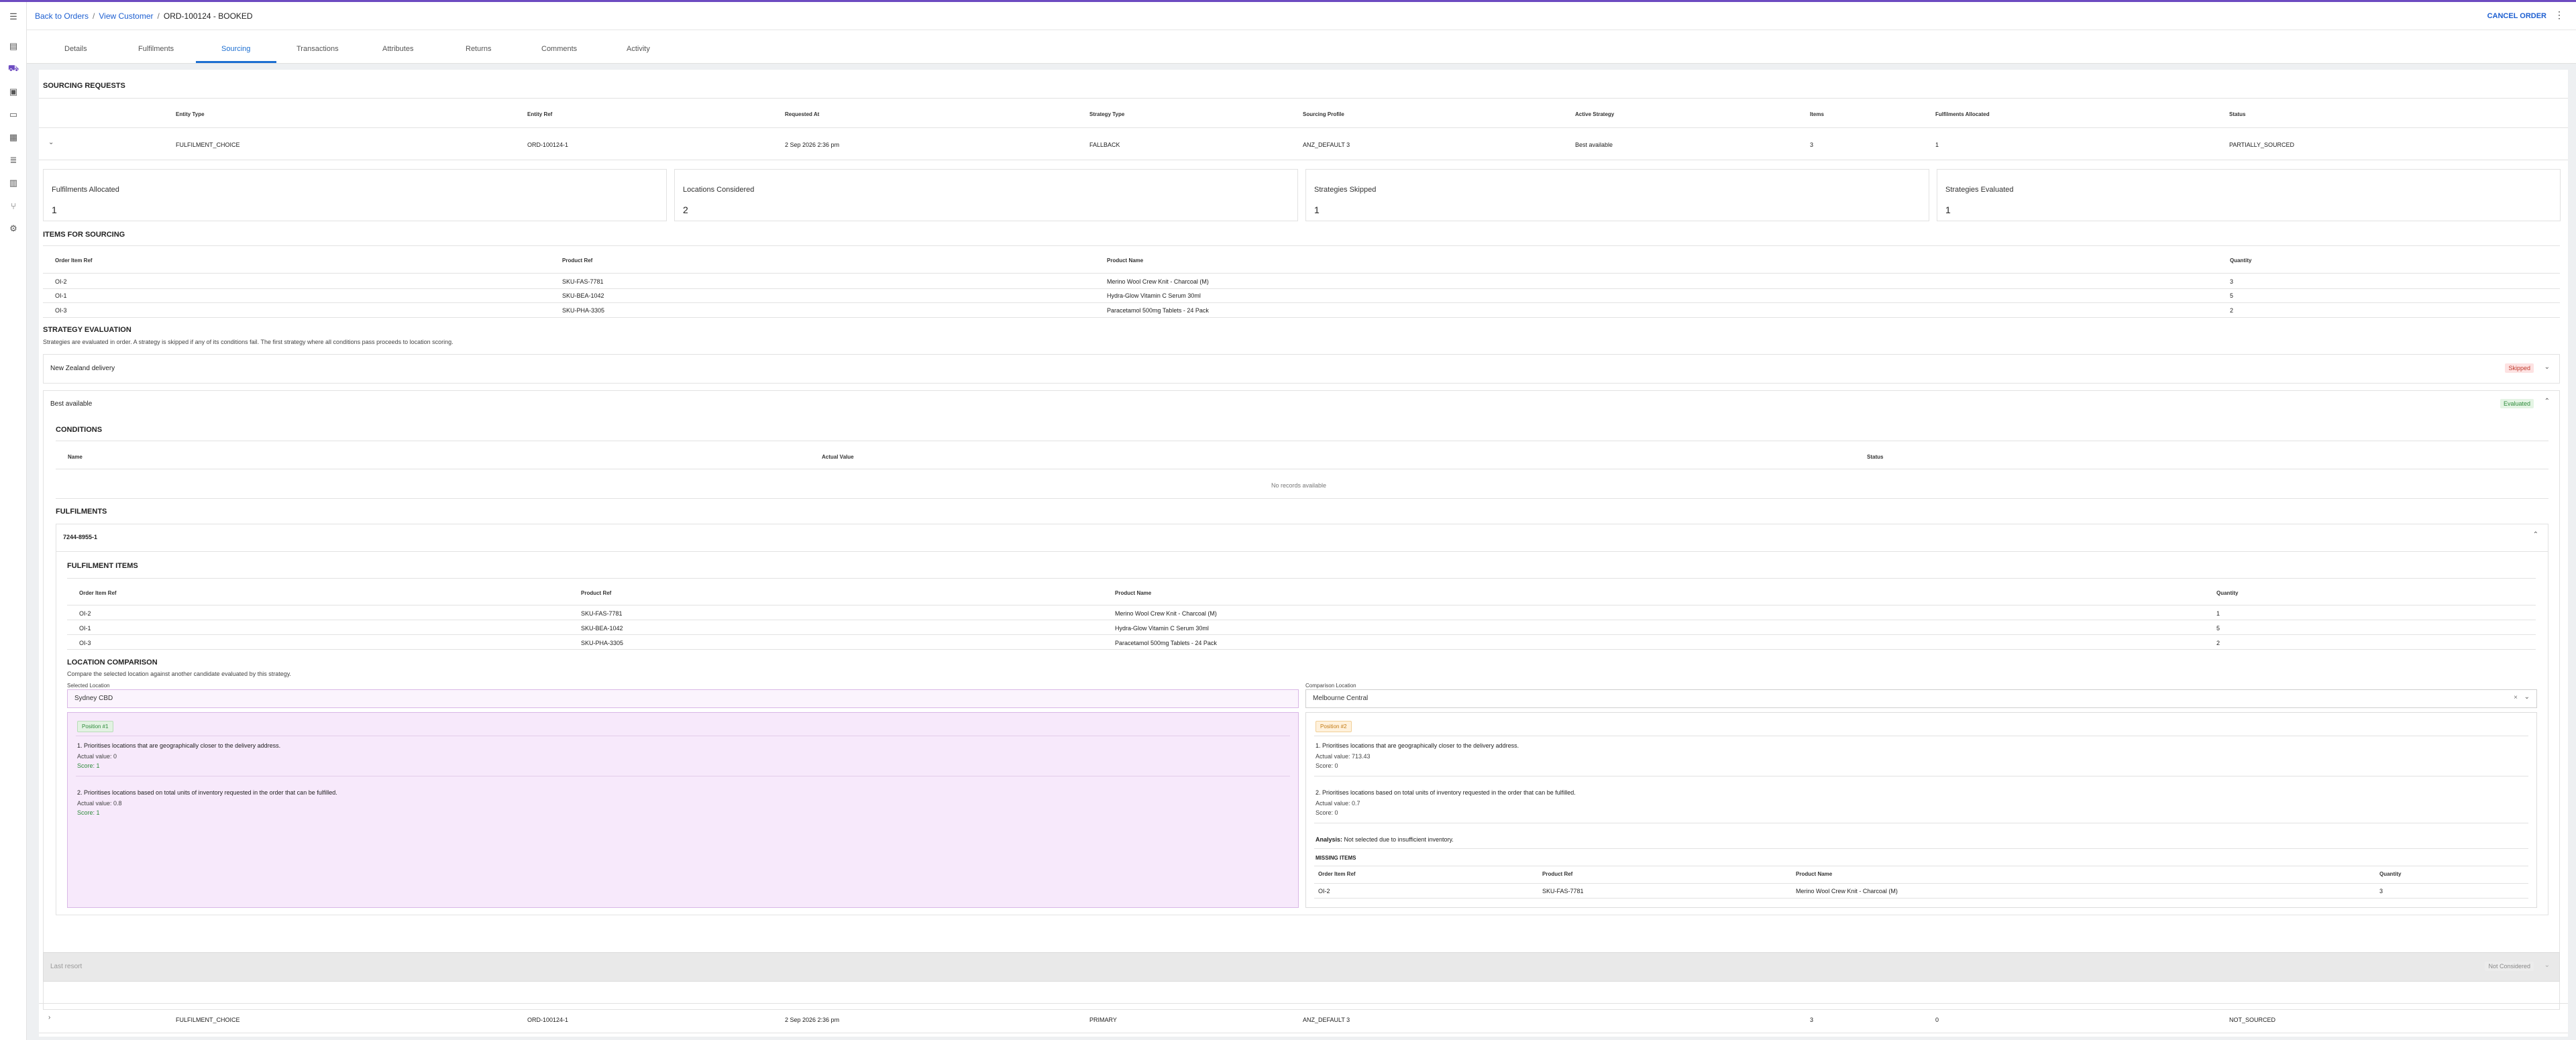 The image size is (2576, 1040). Describe the element at coordinates (85, 190) in the screenshot. I see `metric-label: Fulfilments Allocated` at that location.